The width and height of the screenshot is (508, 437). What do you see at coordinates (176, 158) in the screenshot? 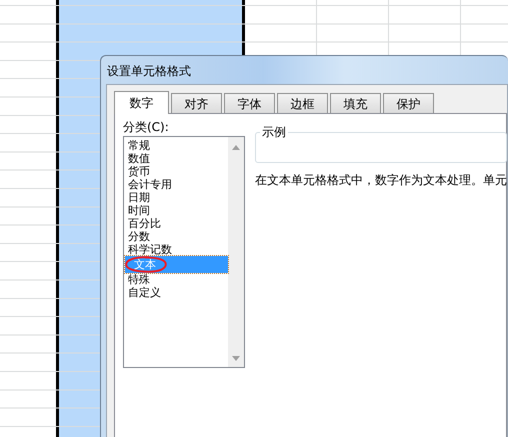
I see `category-item: 数值` at bounding box center [176, 158].